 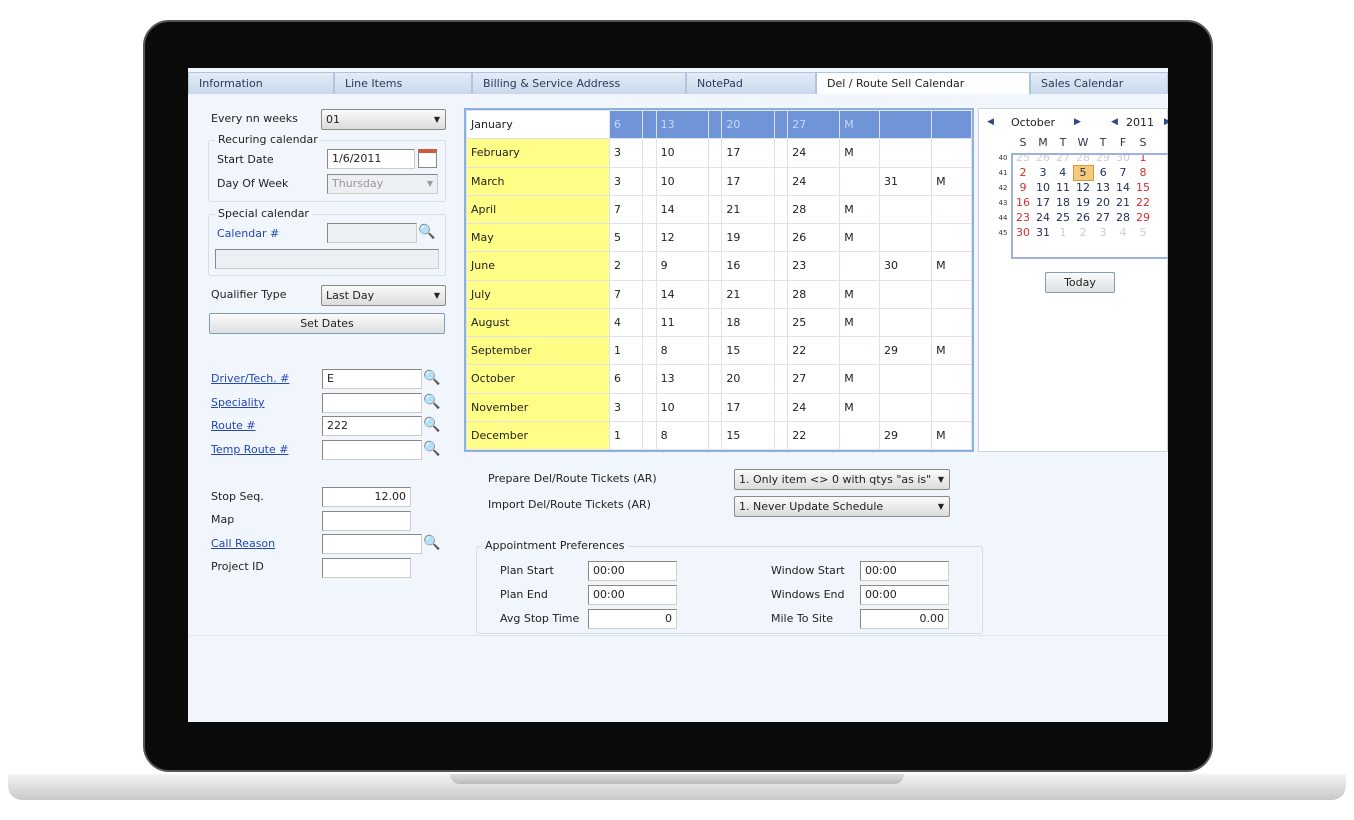 What do you see at coordinates (906, 266) in the screenshot?
I see `date-cell: 30` at bounding box center [906, 266].